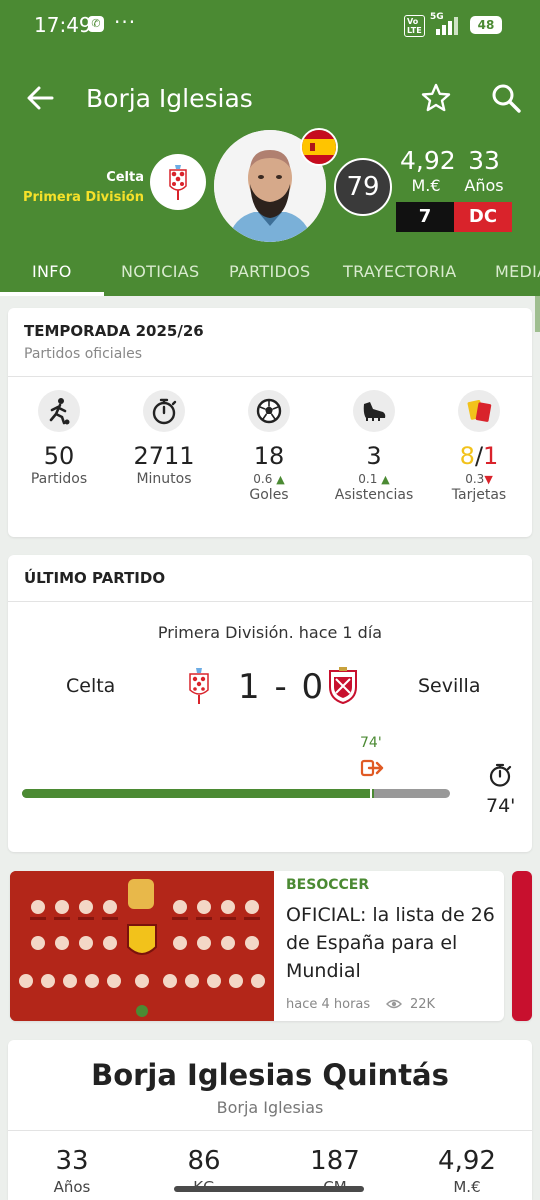 Image resolution: width=540 pixels, height=1200 pixels. I want to click on whatsapp-icon: ✆, so click(96, 24).